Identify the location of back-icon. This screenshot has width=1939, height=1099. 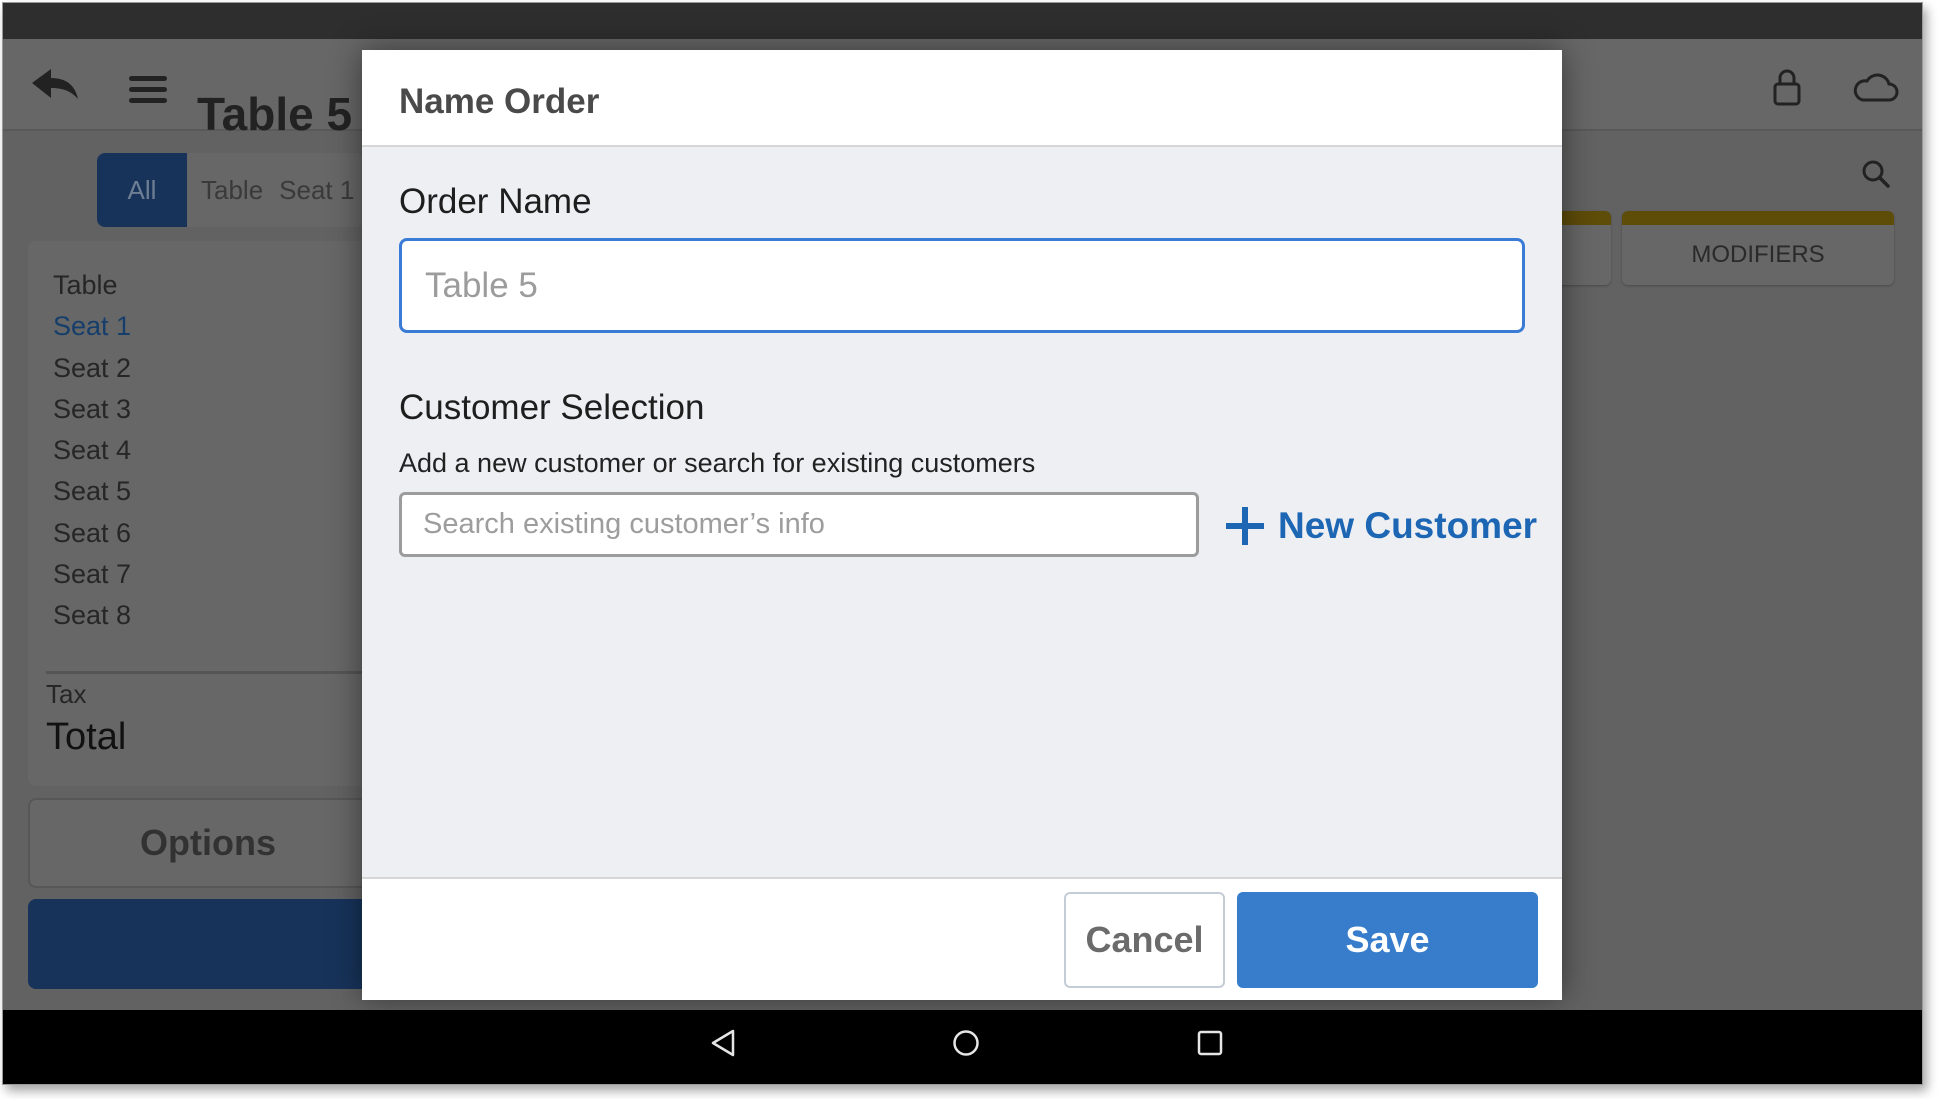
(723, 1045).